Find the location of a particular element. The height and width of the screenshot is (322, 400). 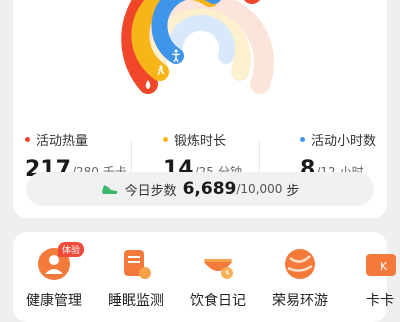

calories-label: 活动热量 is located at coordinates (62, 141).